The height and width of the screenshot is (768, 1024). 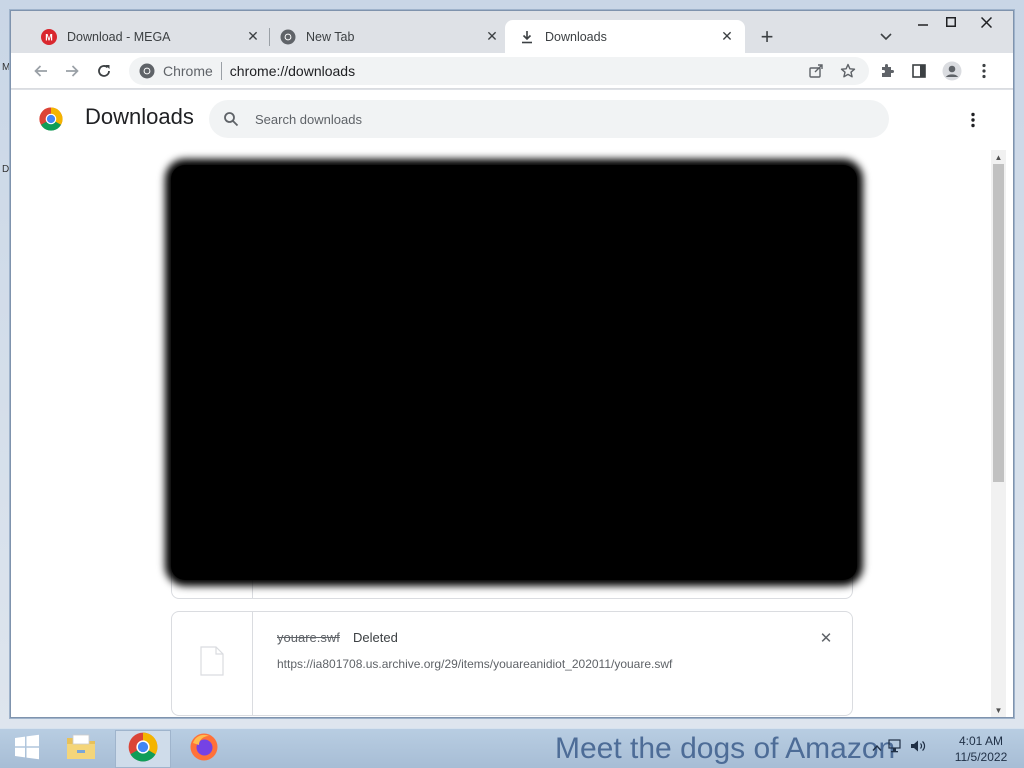 I want to click on clock-date: 11/5/2022, so click(x=981, y=757).